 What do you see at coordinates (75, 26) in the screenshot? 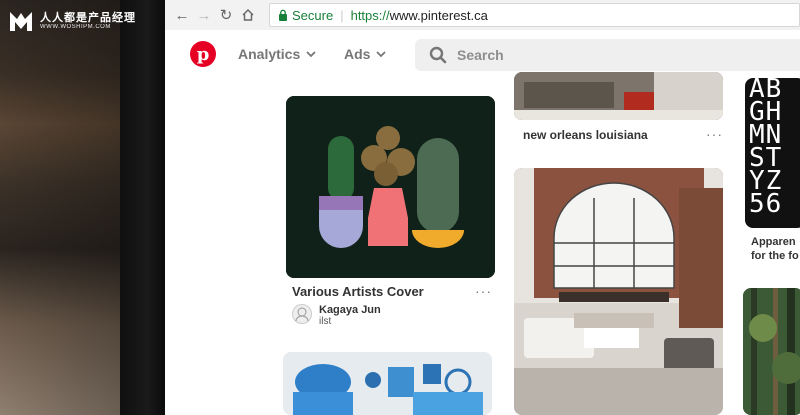
I see `watermark-url: WWW.WOSHIPM.COM` at bounding box center [75, 26].